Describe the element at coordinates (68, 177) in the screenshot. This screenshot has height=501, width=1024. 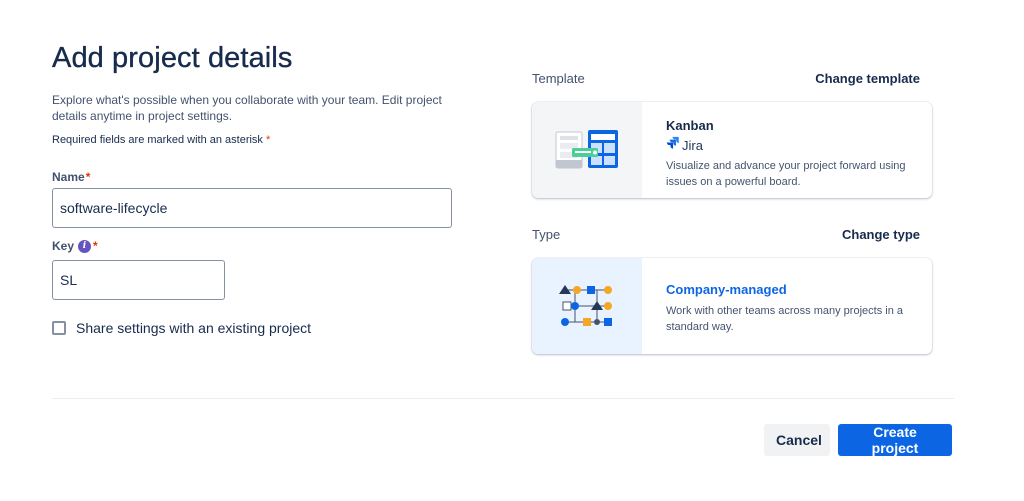
I see `name-label-text: Name` at that location.